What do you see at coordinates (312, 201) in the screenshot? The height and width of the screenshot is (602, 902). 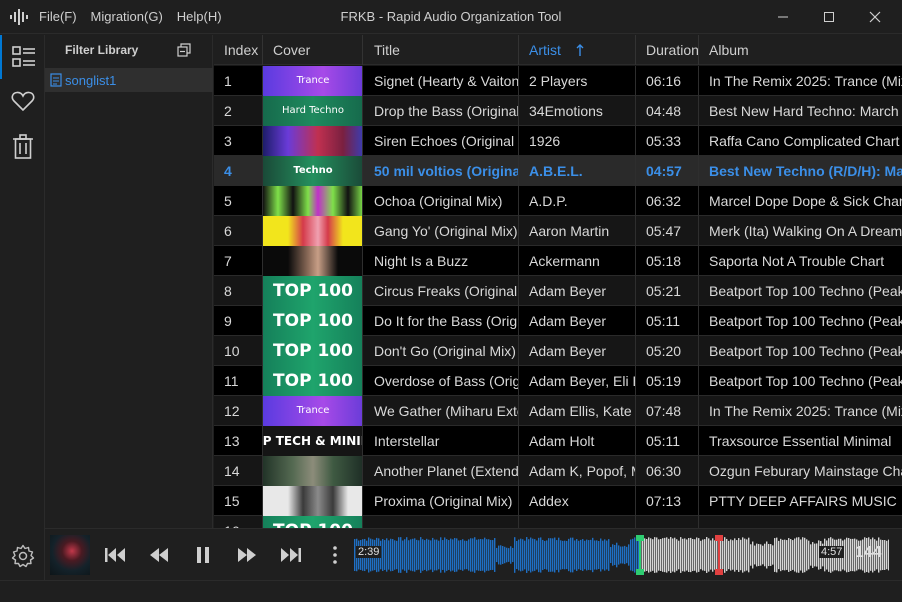 I see `album-cover` at bounding box center [312, 201].